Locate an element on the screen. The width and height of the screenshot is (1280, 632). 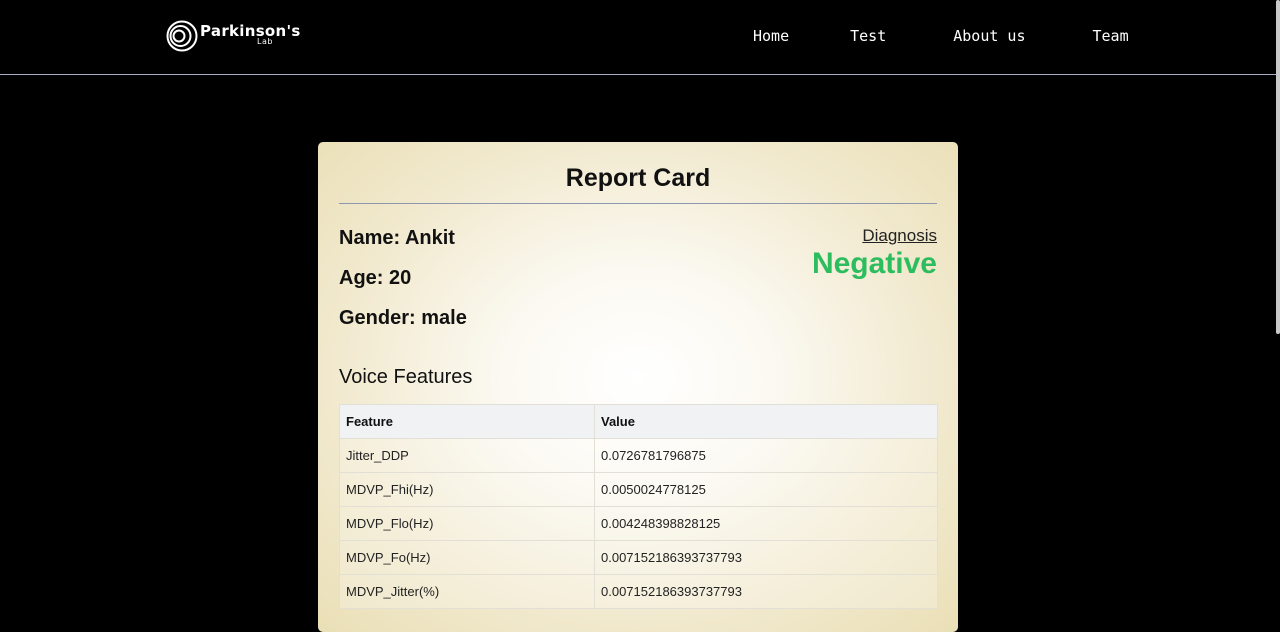
value-cell: 0.0726781796875 is located at coordinates (766, 455).